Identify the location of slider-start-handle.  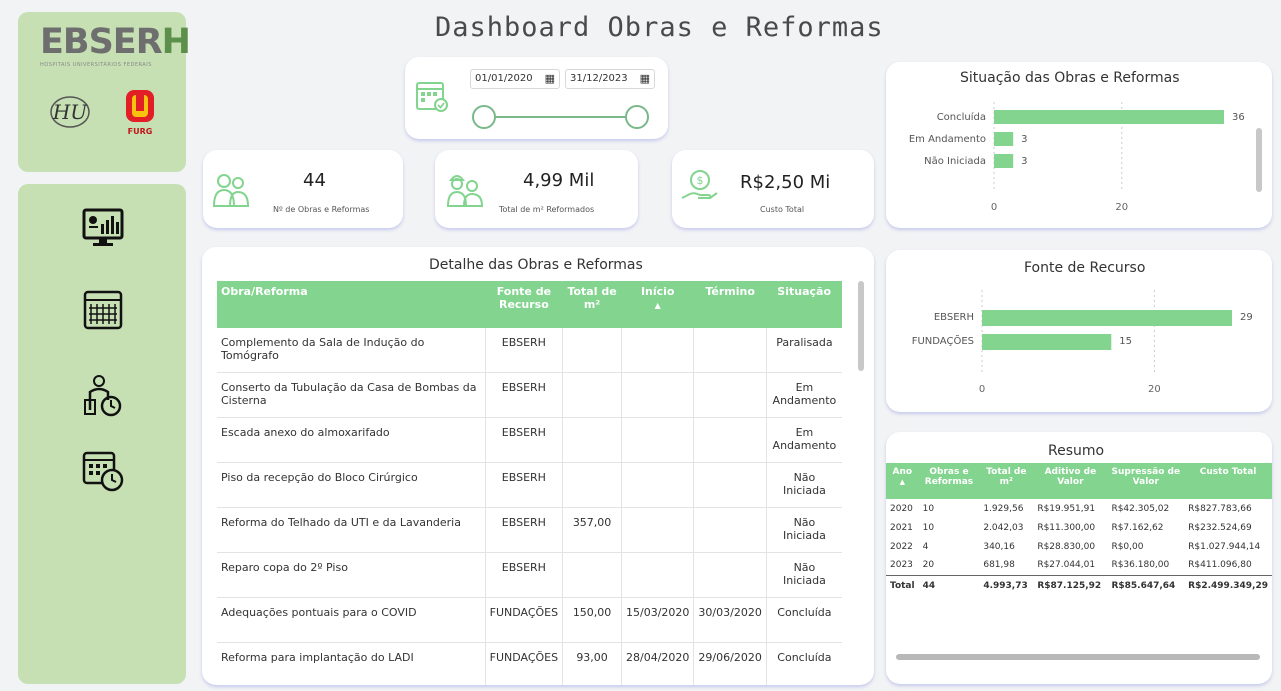
(484, 117).